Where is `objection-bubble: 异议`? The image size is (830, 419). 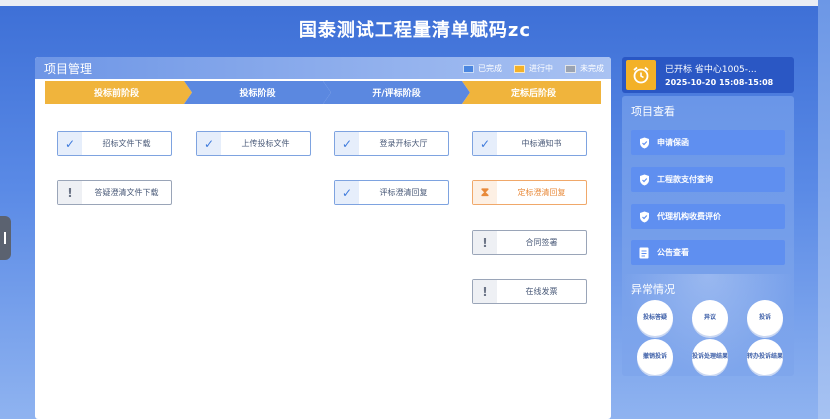
objection-bubble: 异议 is located at coordinates (710, 318).